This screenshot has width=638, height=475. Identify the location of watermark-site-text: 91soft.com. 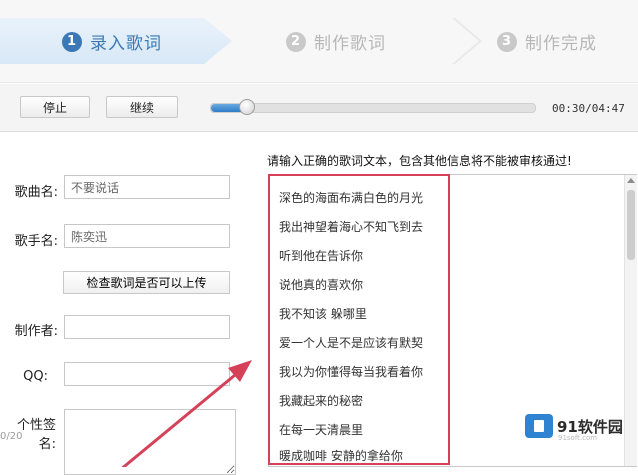
(578, 438).